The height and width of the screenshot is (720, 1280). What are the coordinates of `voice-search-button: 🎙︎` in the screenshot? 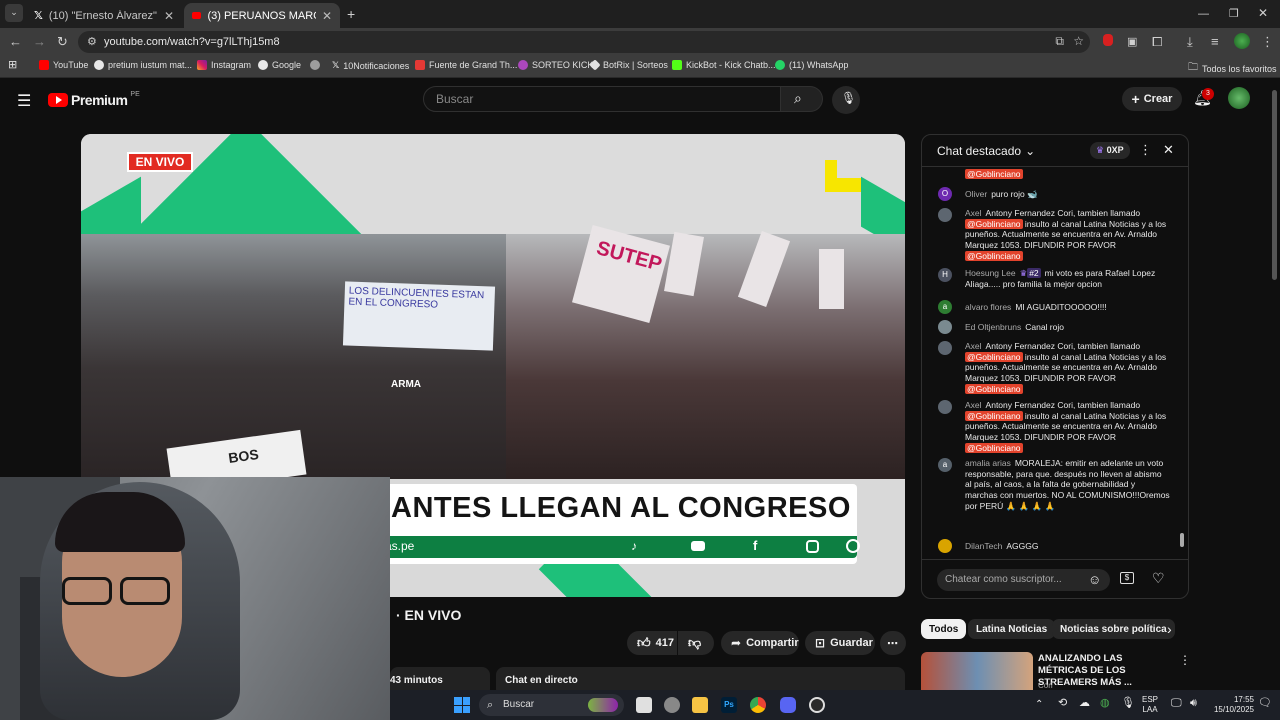 It's located at (846, 100).